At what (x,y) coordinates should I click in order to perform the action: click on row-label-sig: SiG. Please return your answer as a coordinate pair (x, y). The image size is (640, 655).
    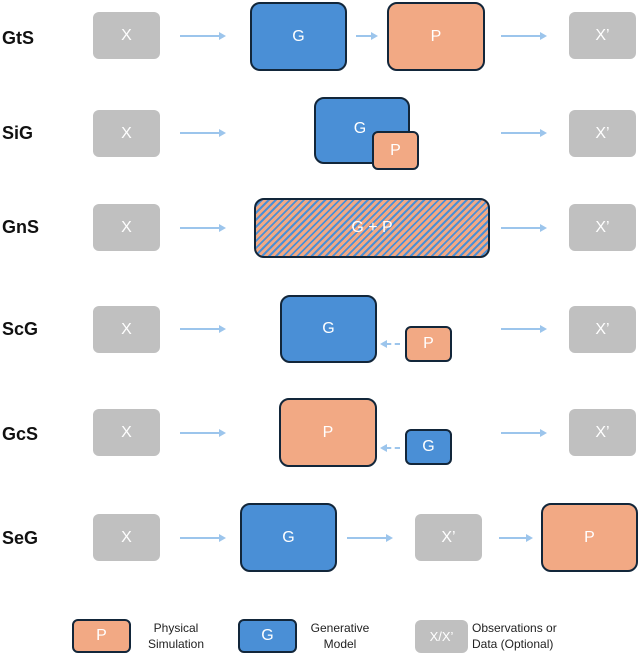
    Looking at the image, I should click on (18, 133).